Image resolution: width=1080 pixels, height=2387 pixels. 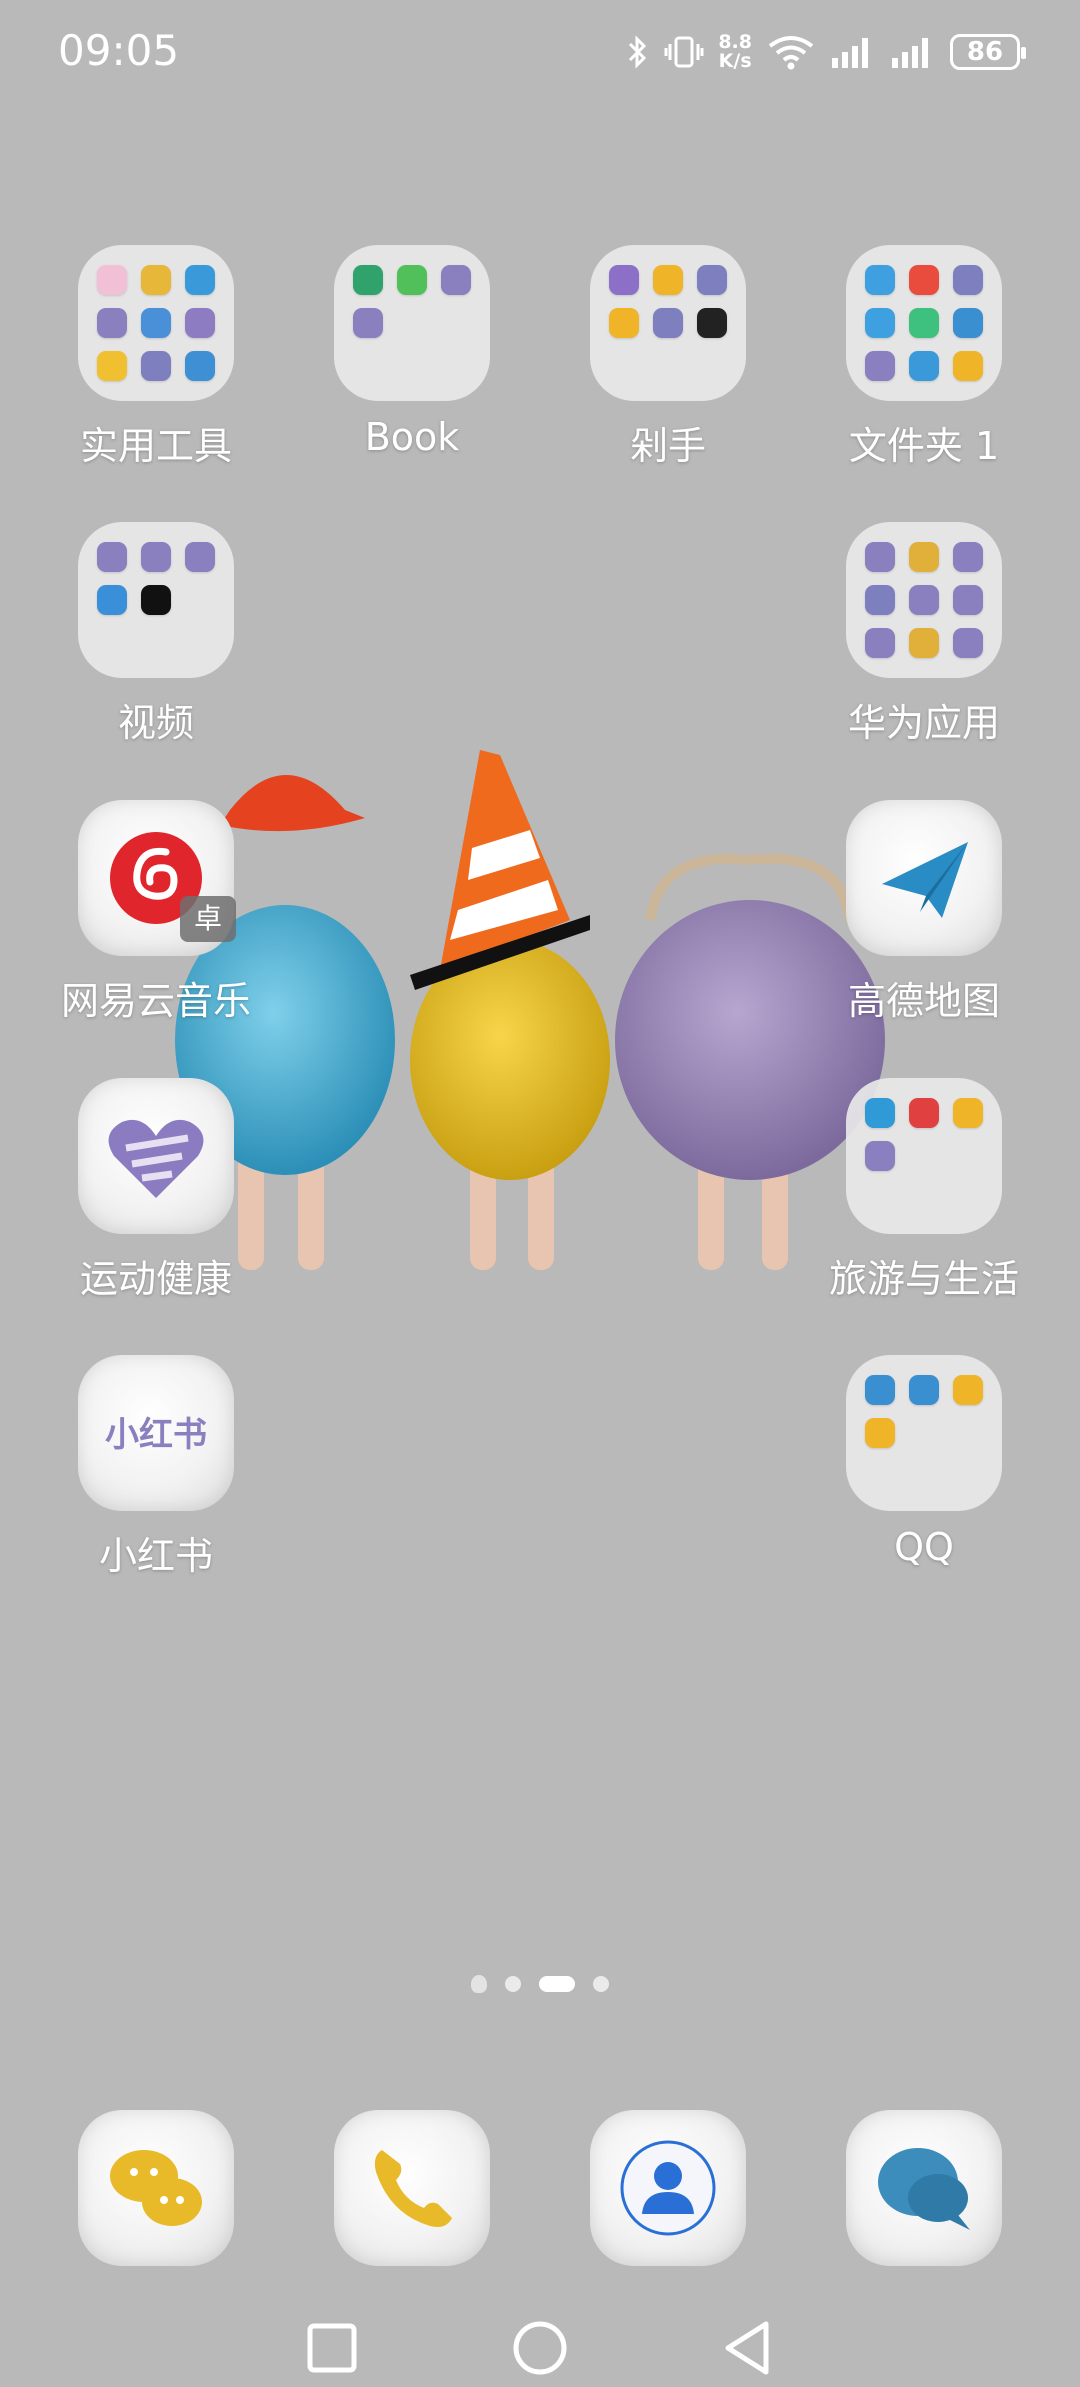 I want to click on folder-book: Book, so click(x=412, y=352).